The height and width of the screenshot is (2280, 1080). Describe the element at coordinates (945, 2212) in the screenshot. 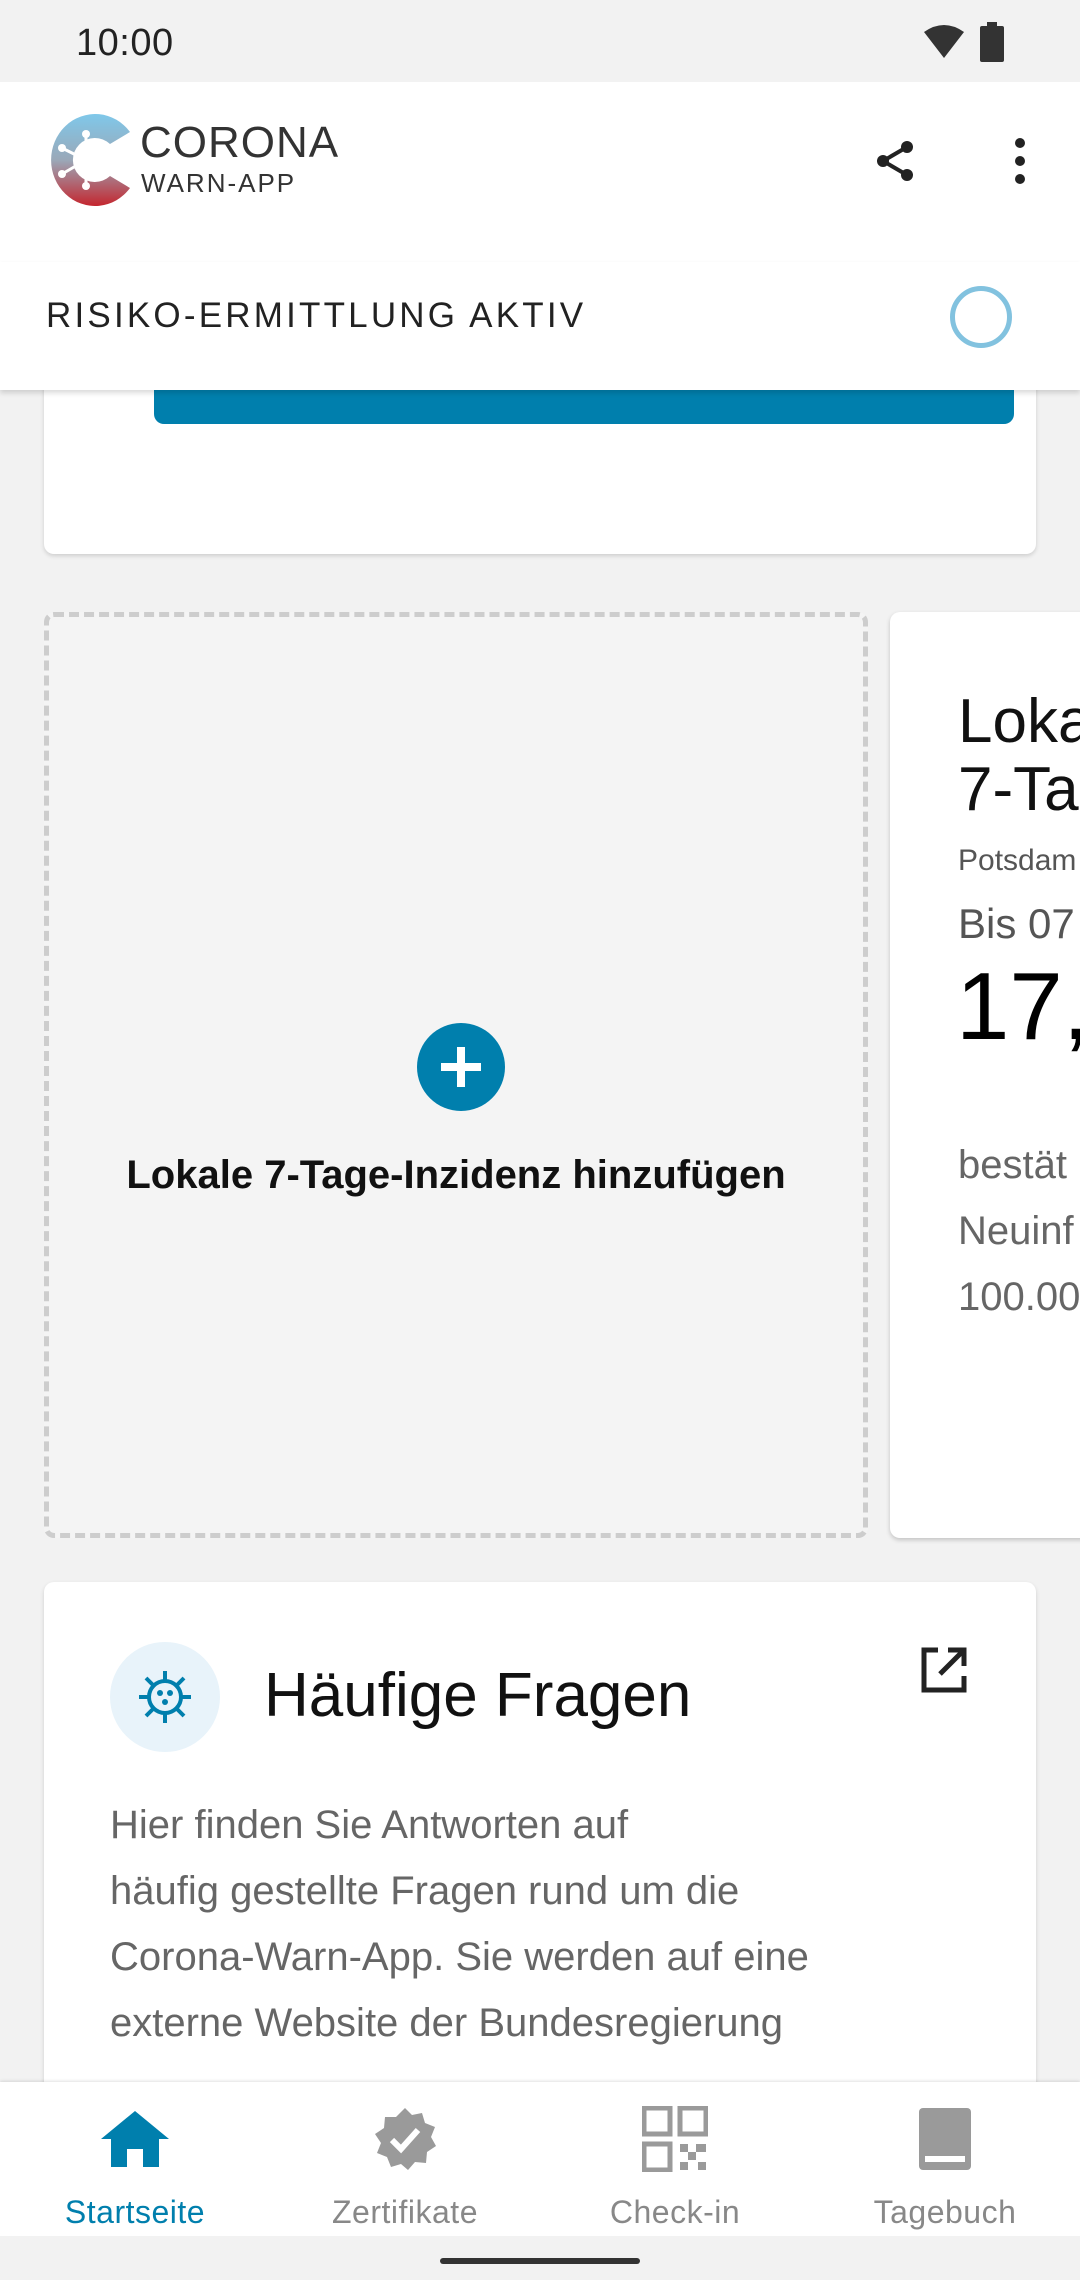

I see `nav-label-diary: Tagebuch` at that location.